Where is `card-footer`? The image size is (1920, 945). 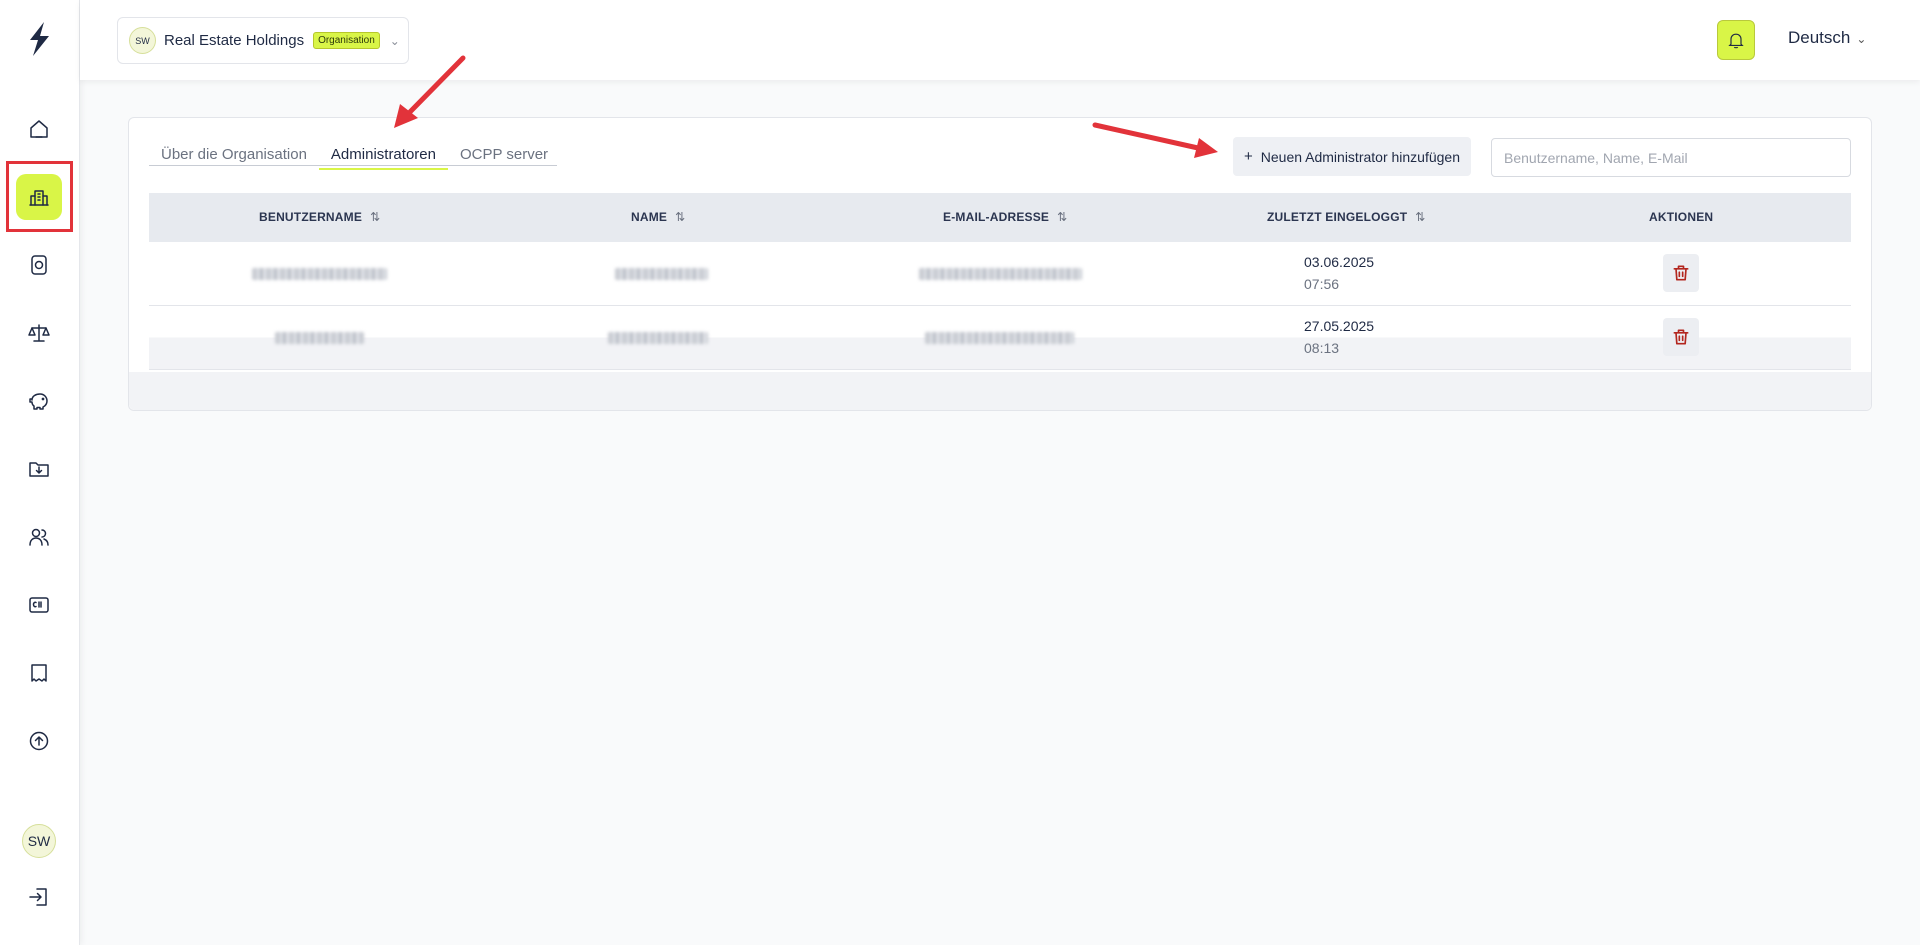 card-footer is located at coordinates (1000, 391).